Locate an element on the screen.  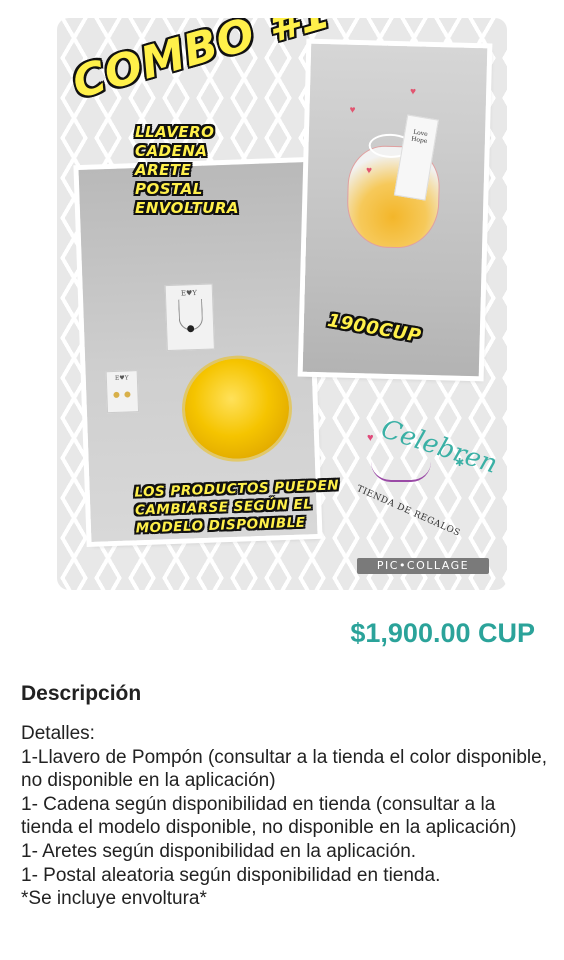
logo-swirl is located at coordinates (401, 472).